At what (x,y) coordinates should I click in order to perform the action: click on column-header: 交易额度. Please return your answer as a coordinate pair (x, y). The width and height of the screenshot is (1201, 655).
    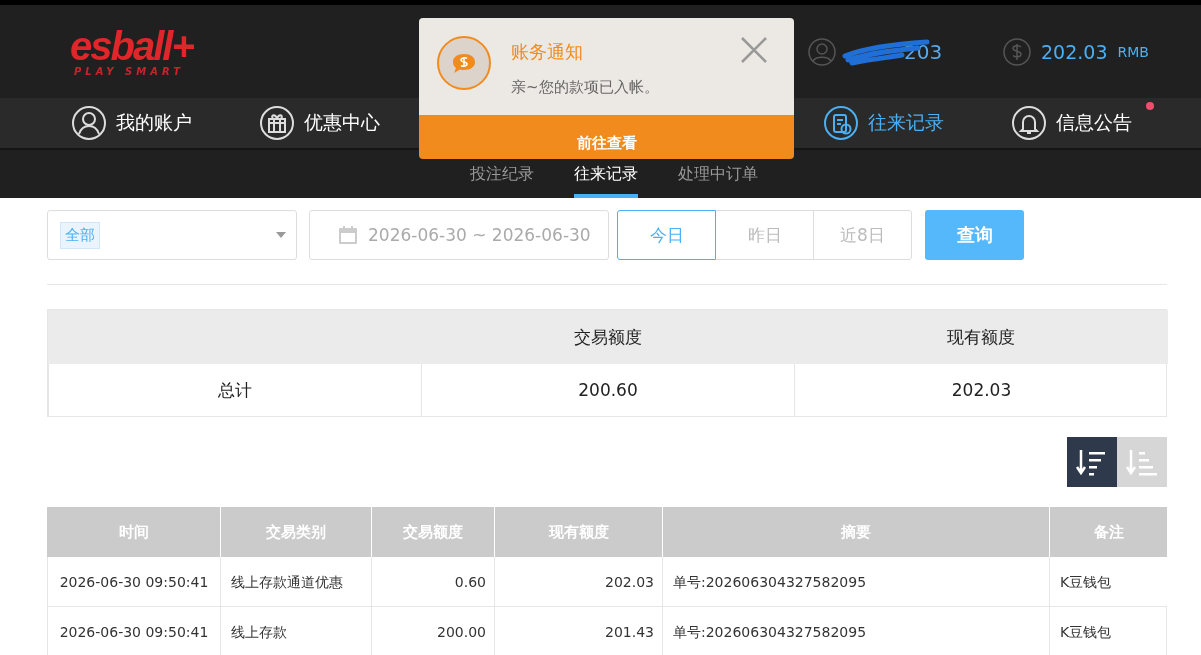
    Looking at the image, I should click on (607, 337).